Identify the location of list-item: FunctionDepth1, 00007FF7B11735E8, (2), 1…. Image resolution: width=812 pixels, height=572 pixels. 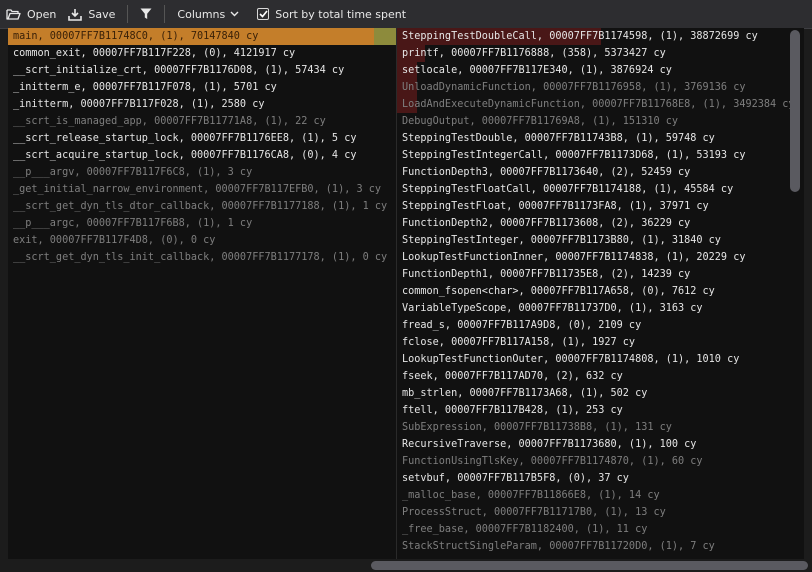
(600, 274).